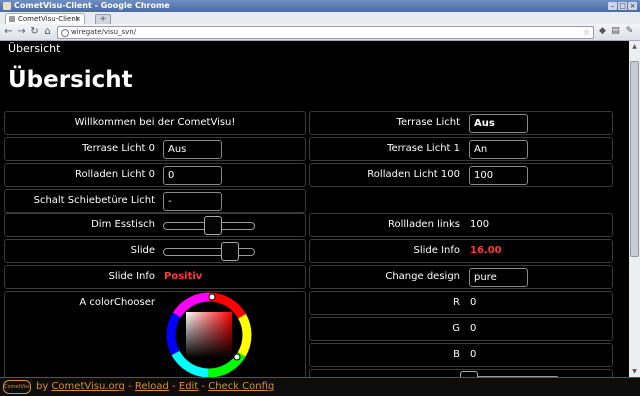 This screenshot has width=640, height=396. I want to click on color-wheel, so click(209, 334).